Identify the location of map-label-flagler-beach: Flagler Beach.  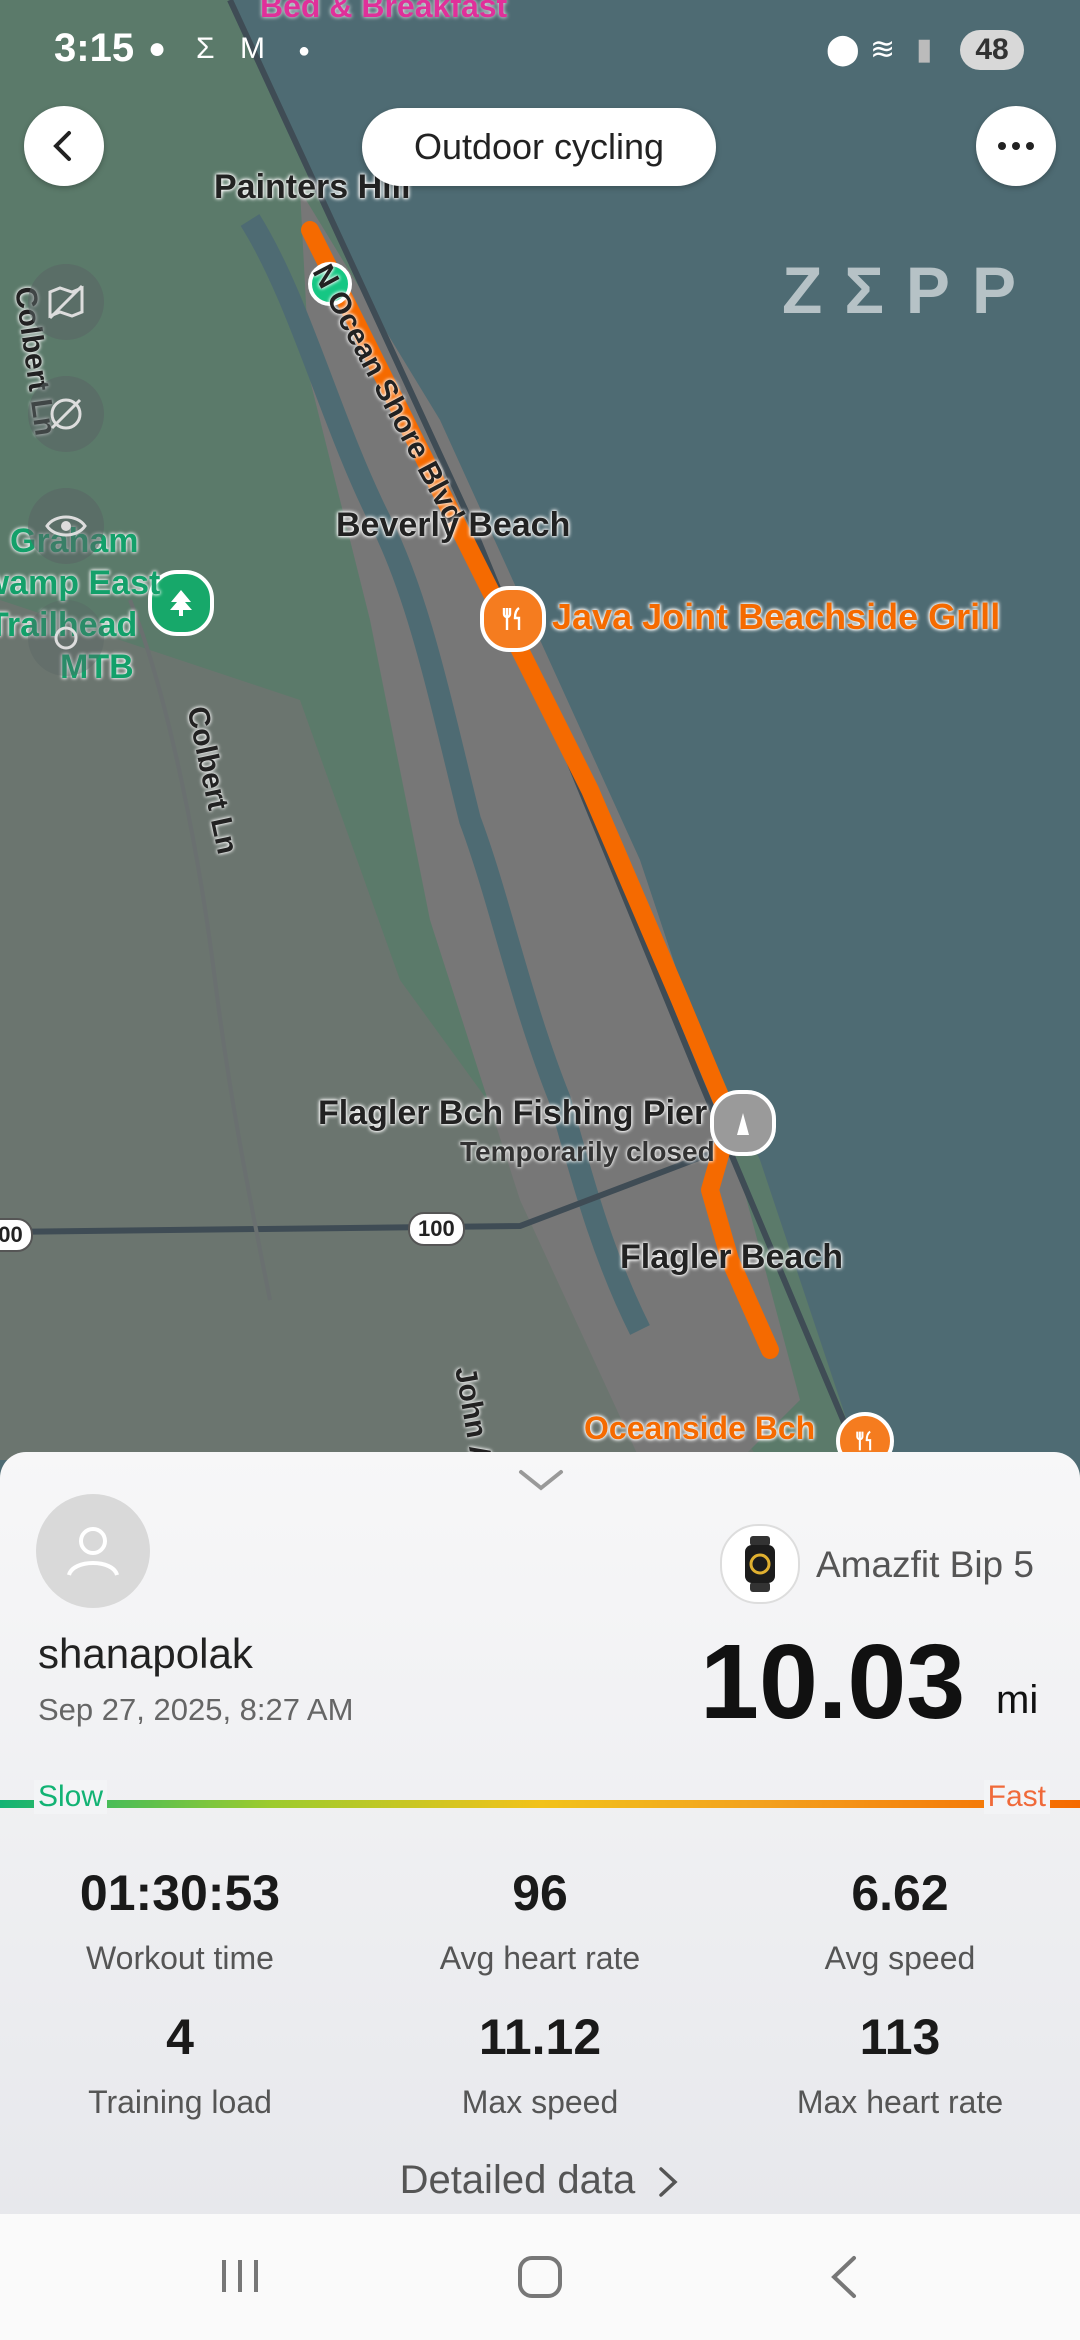
(731, 1257).